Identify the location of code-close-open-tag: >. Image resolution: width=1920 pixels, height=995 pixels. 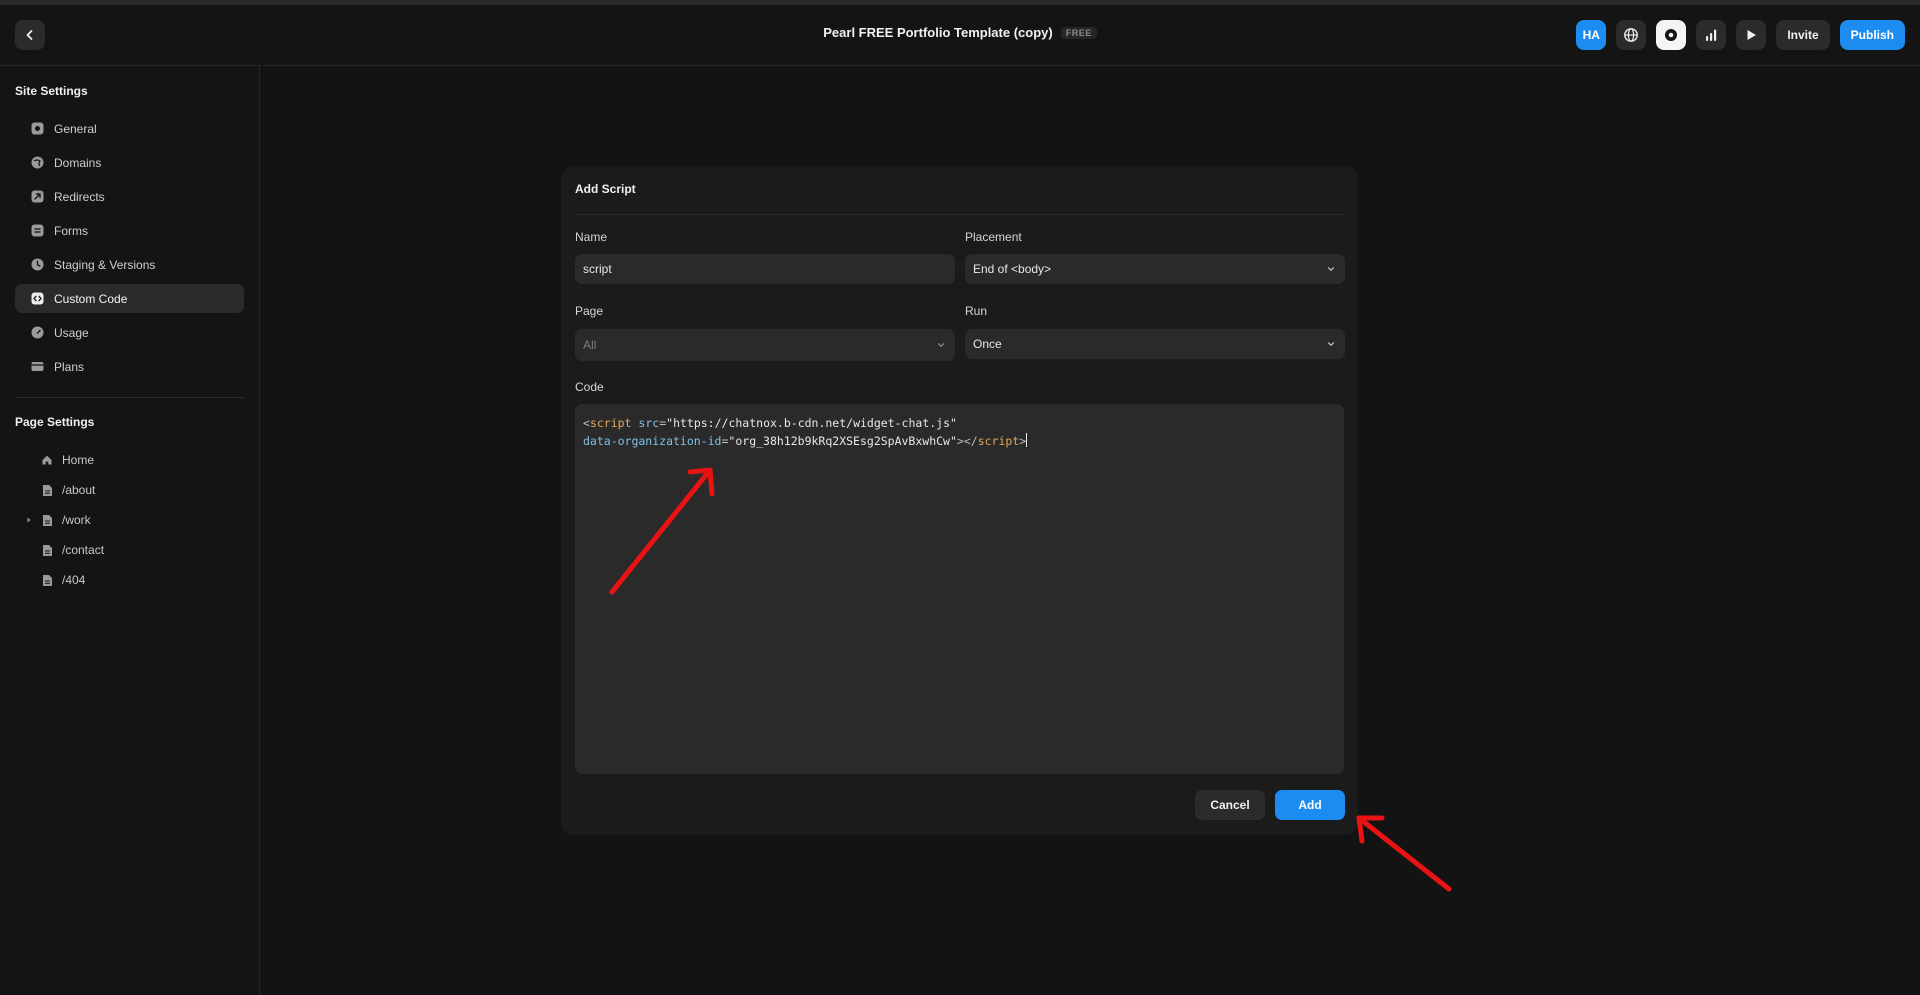
(960, 441).